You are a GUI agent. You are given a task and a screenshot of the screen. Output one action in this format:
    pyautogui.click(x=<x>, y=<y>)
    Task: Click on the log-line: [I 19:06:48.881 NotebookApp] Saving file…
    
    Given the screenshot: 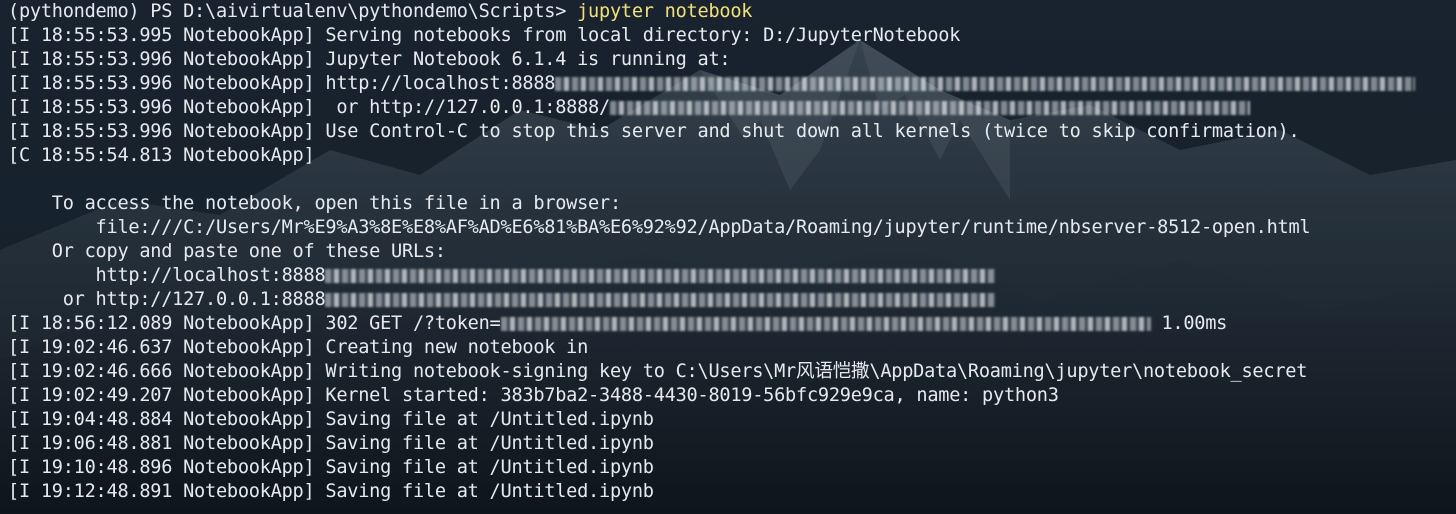 What is the action you would take?
    pyautogui.click(x=331, y=443)
    